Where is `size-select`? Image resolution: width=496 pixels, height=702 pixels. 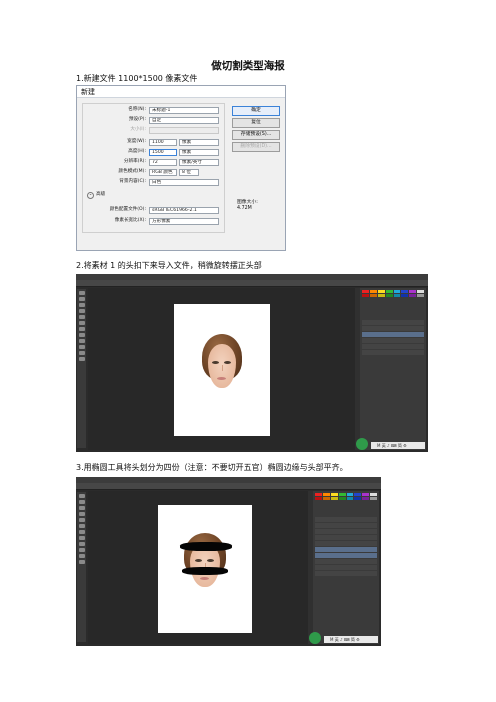
size-select is located at coordinates (184, 130).